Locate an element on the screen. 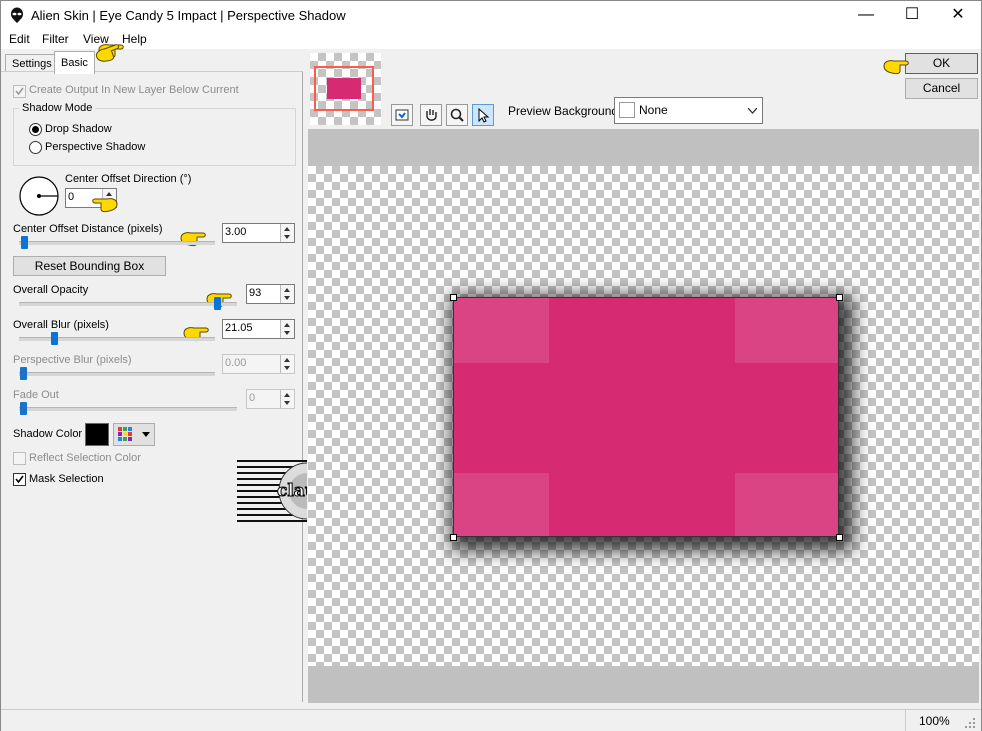 This screenshot has width=982, height=731. shadow-color-swatch is located at coordinates (97, 434).